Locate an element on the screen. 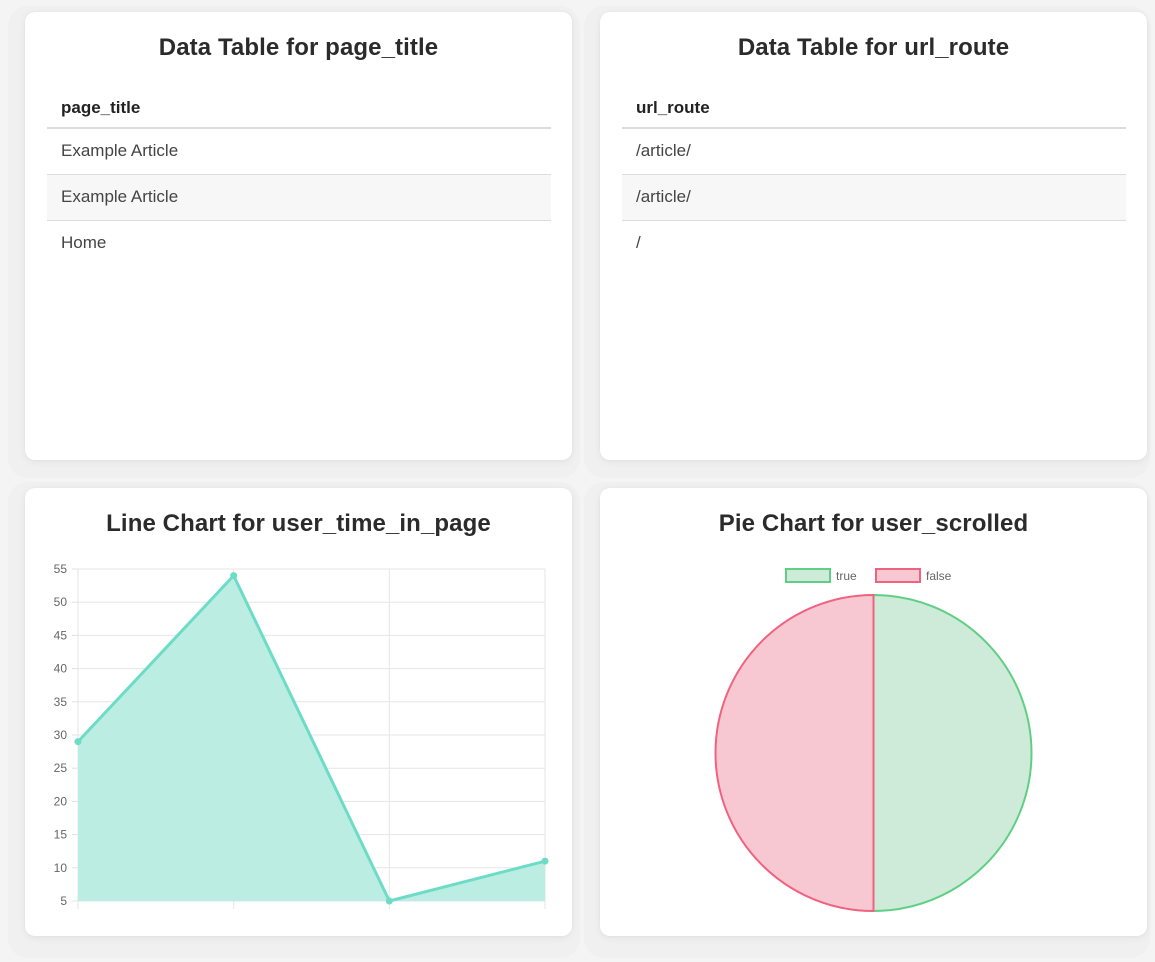 The width and height of the screenshot is (1155, 962). y-tick-label: 35 is located at coordinates (61, 702).